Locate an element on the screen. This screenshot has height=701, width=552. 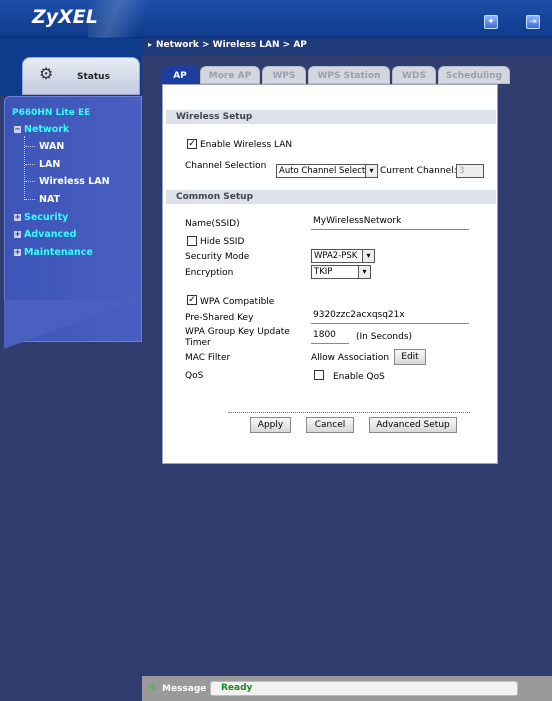
hide-ssid-label: Hide SSID is located at coordinates (222, 242).